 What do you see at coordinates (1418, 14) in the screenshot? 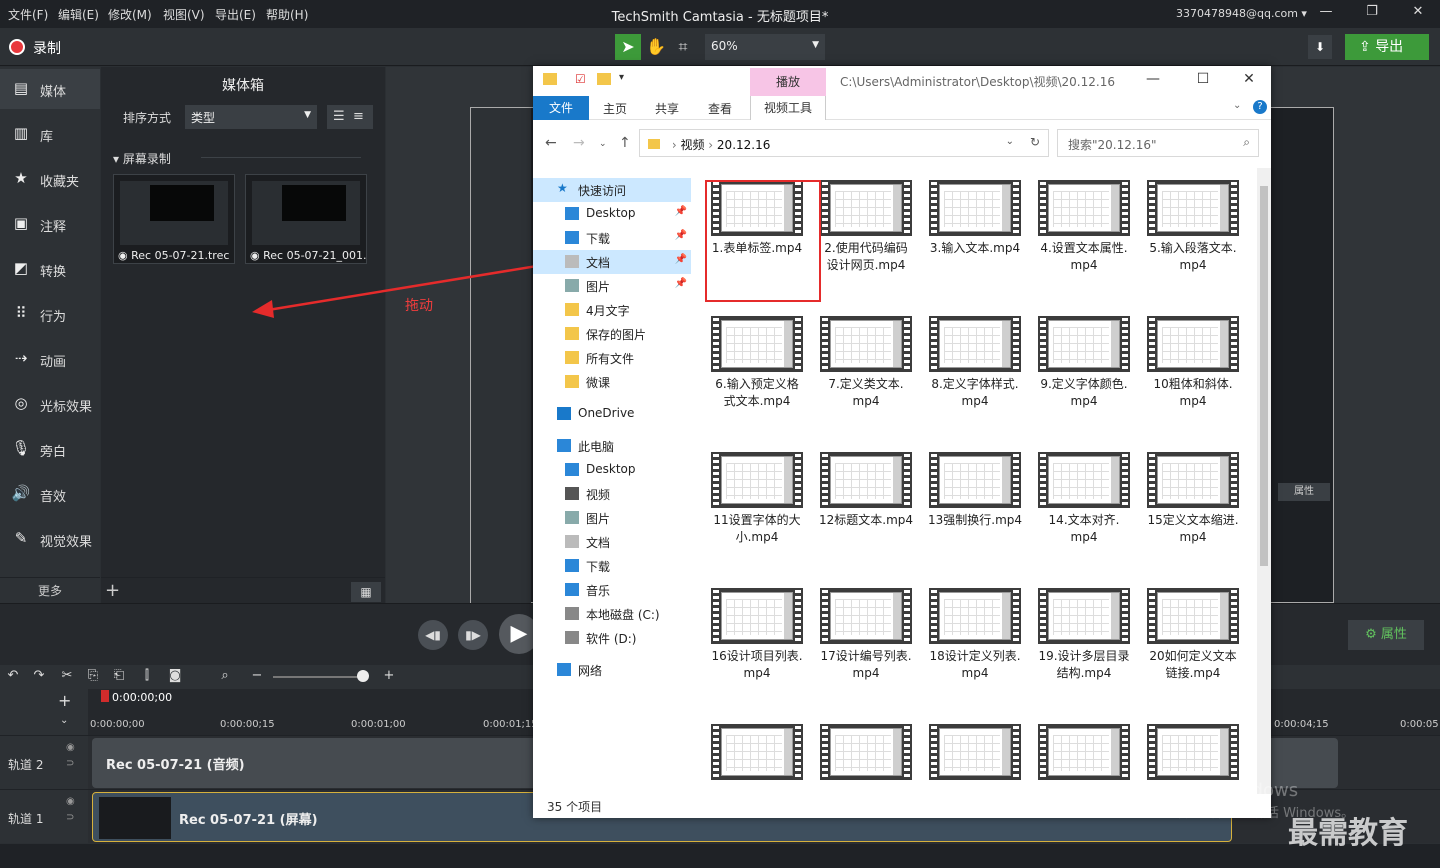
I see `close-icon: ✕` at bounding box center [1418, 14].